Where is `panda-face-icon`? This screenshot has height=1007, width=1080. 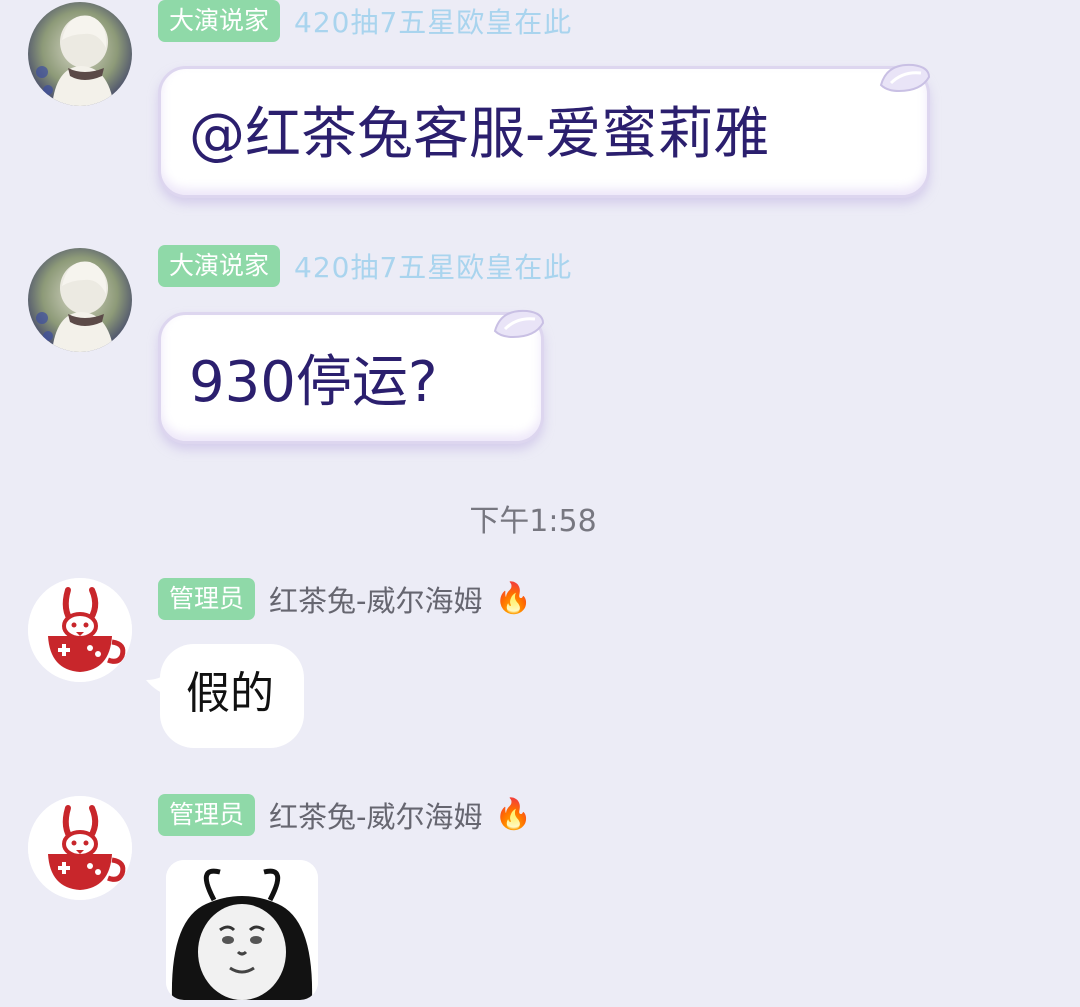
panda-face-icon is located at coordinates (242, 930).